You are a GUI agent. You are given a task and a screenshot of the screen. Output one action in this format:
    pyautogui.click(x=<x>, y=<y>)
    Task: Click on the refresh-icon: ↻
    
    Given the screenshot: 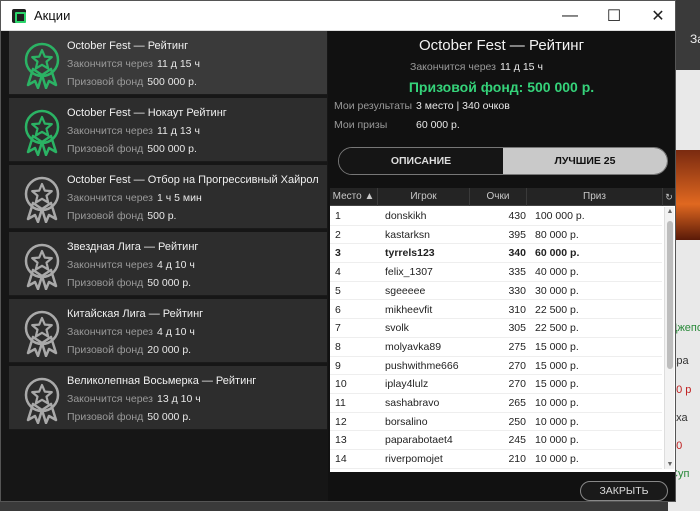 What is the action you would take?
    pyautogui.click(x=669, y=197)
    